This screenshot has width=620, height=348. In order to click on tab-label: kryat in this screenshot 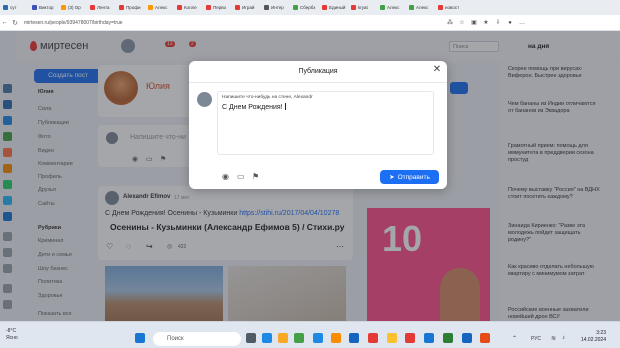, I will do `click(363, 7)`.